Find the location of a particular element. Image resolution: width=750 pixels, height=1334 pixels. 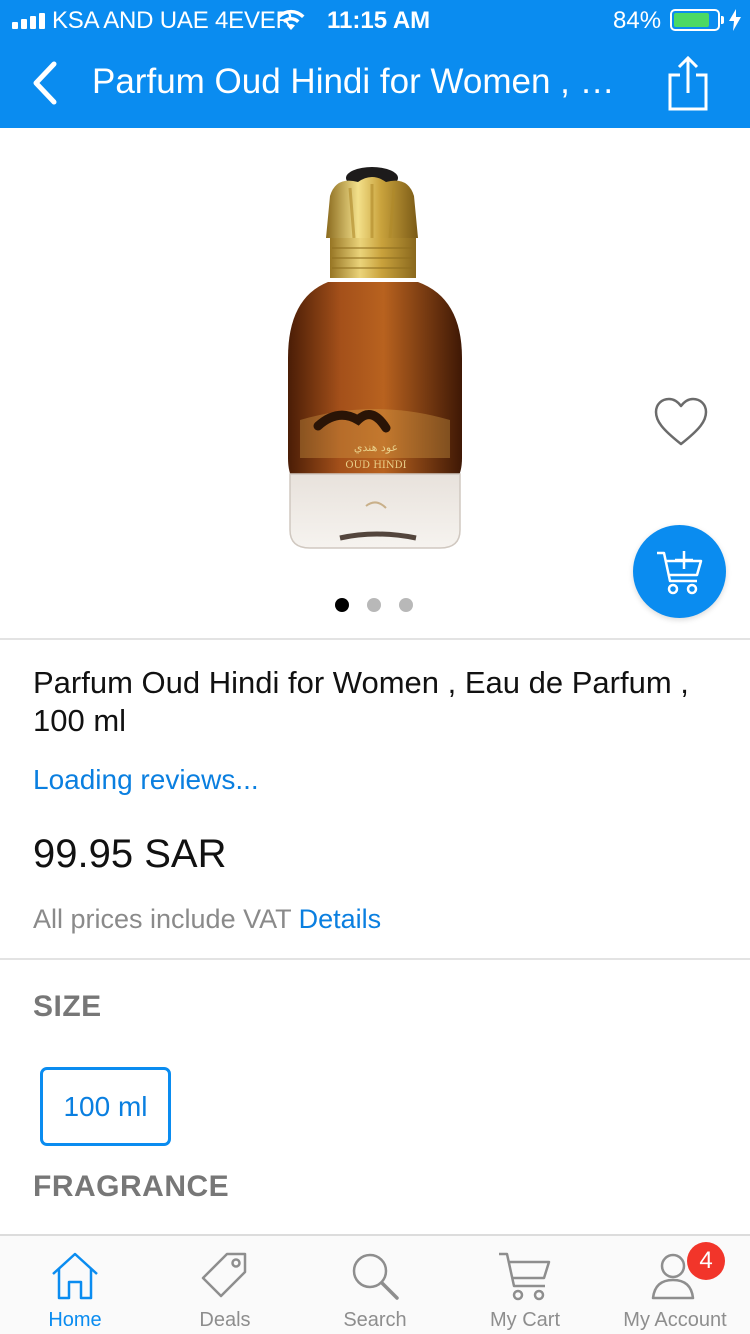

wifi-icon is located at coordinates (291, 19).